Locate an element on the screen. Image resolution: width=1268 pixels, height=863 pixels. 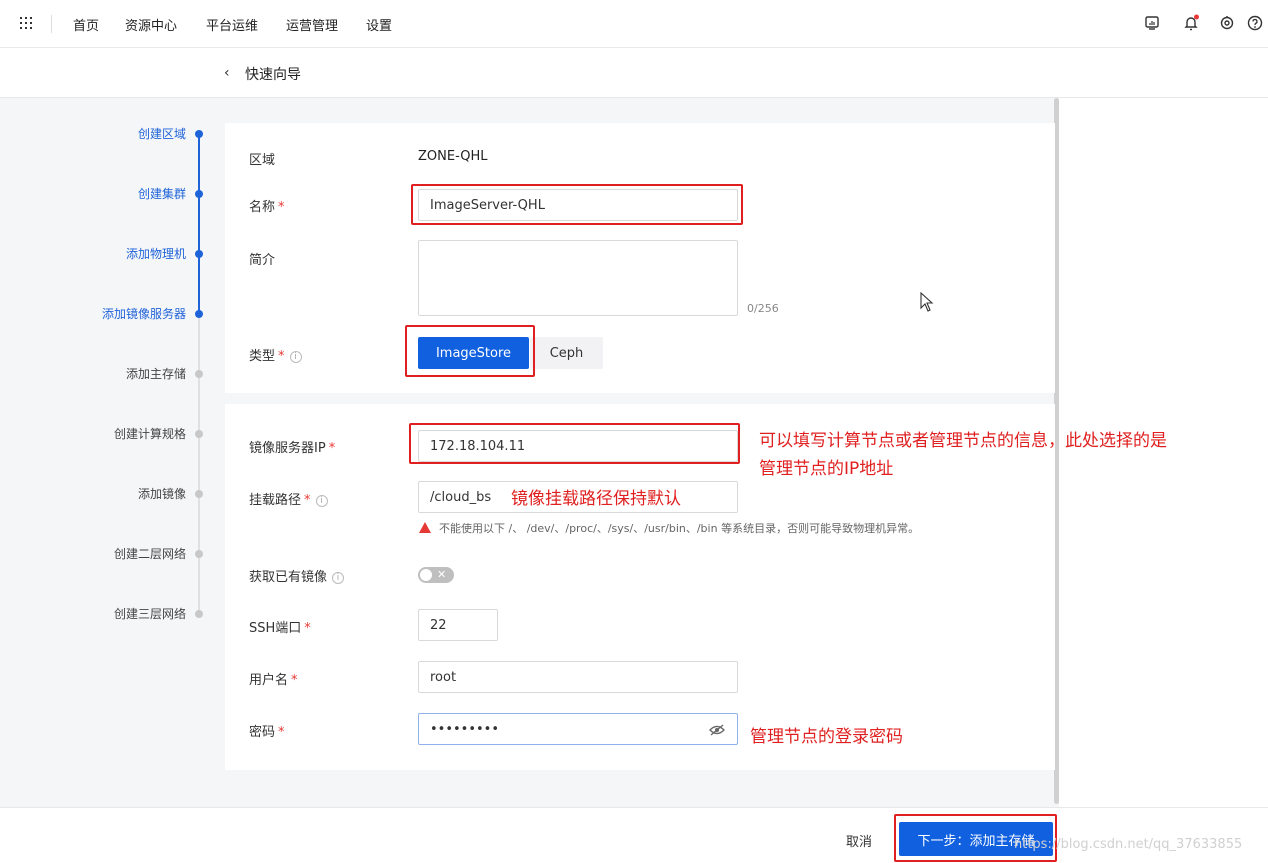
annotation-ip-line1: 可以填写计算节点或者管理节点的信息，此处选择的是 is located at coordinates (963, 441).